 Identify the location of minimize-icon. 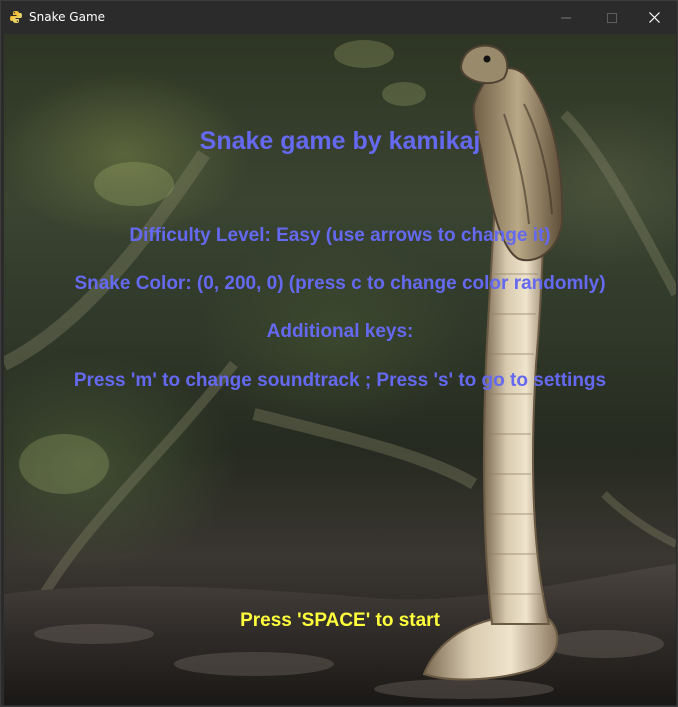
(566, 18).